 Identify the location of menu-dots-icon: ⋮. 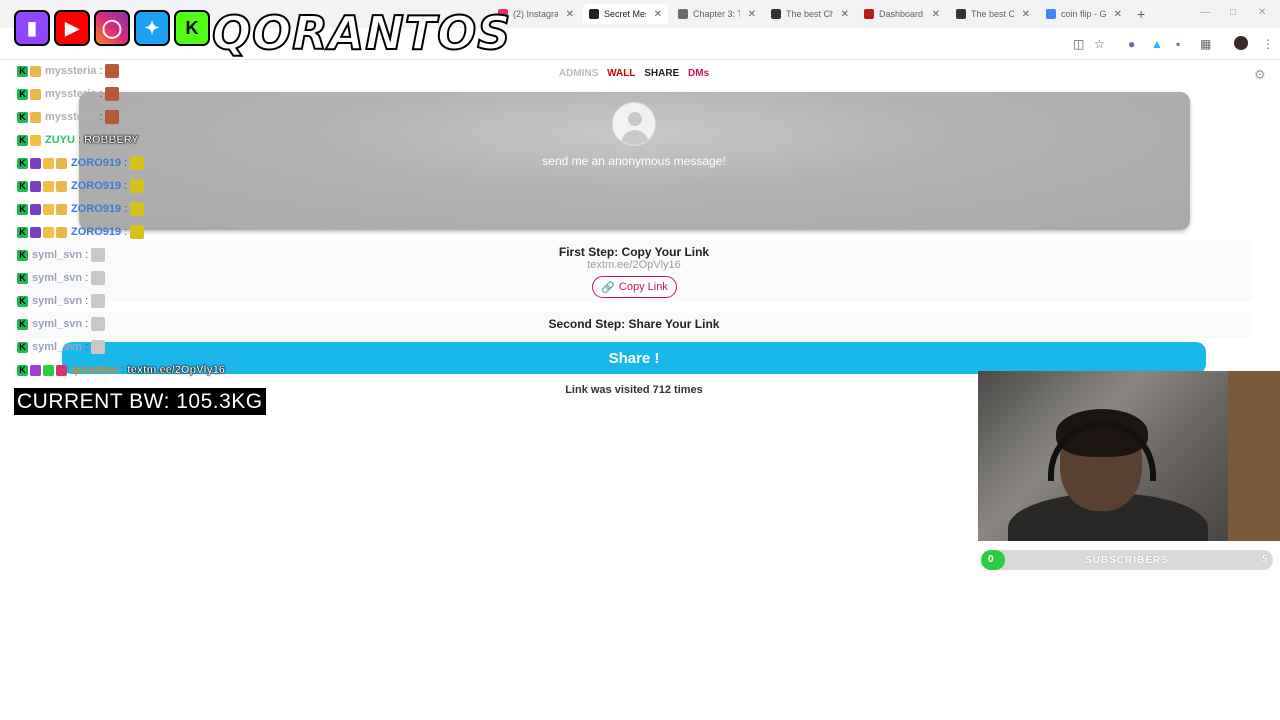
(1268, 44).